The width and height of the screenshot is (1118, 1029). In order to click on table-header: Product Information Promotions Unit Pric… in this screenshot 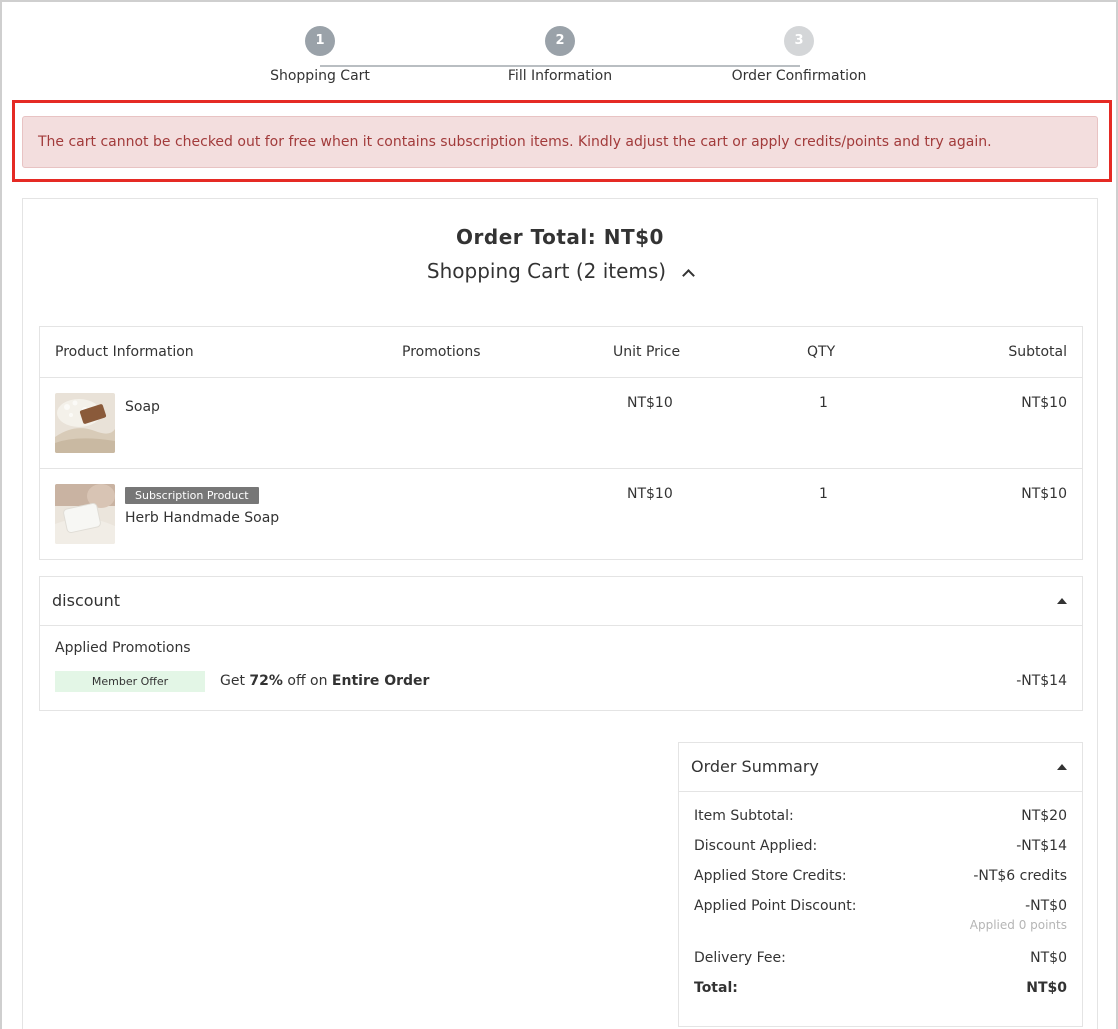, I will do `click(561, 352)`.